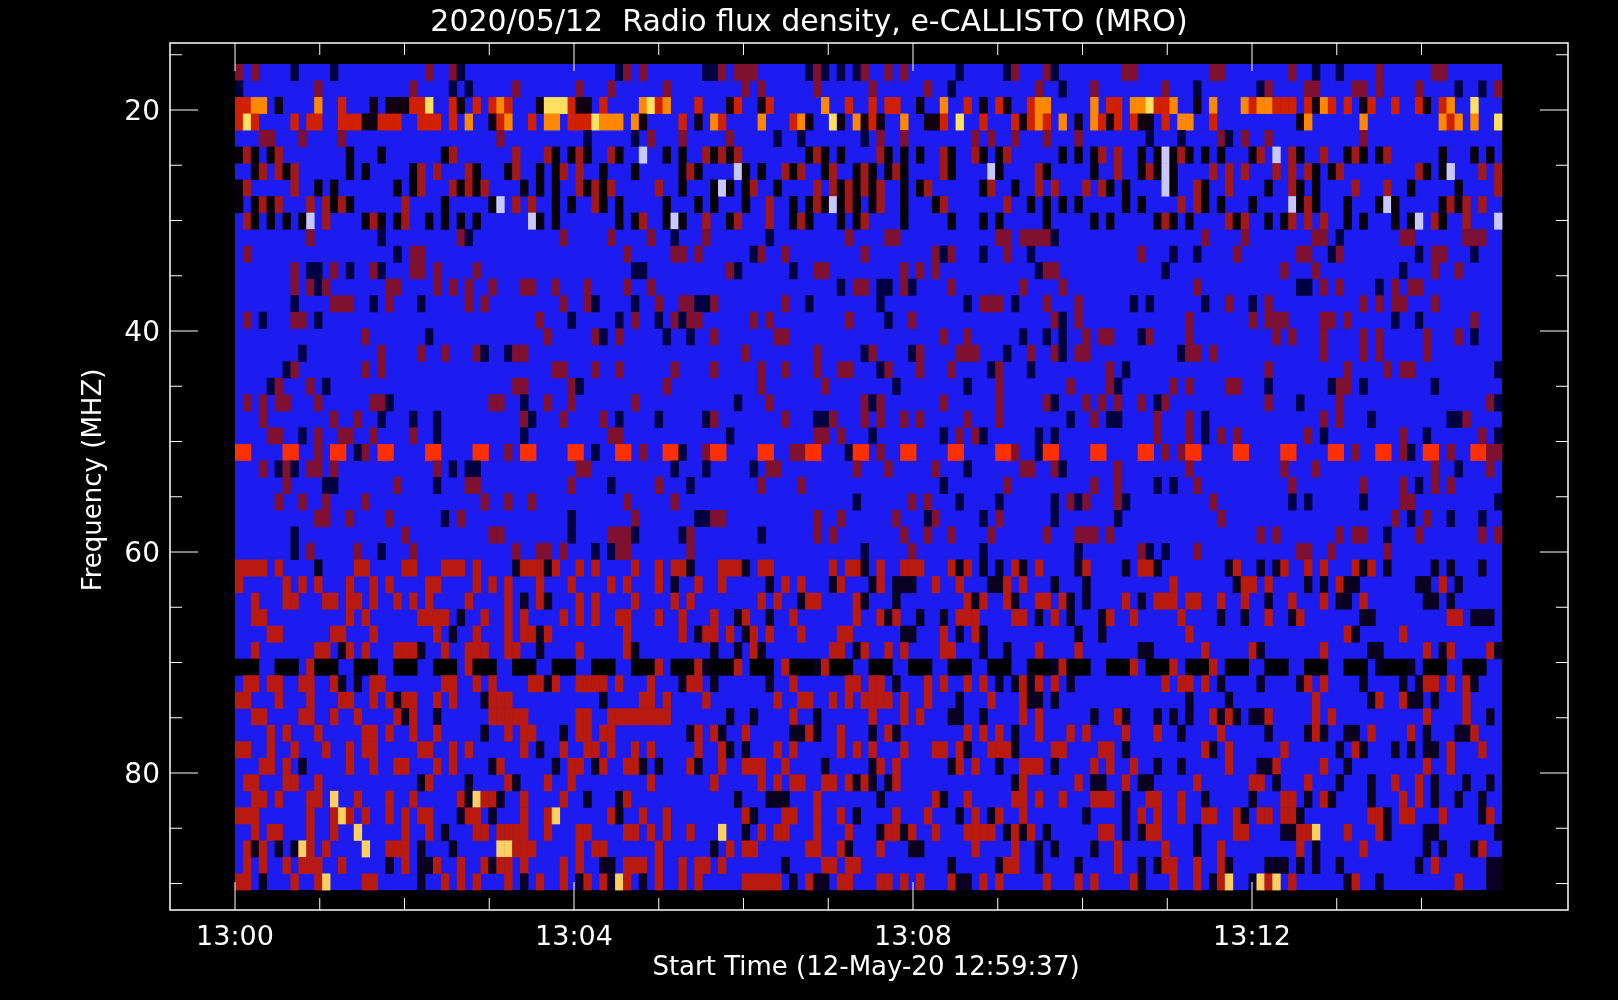  I want to click on axis-tick-label: 40, so click(142, 331).